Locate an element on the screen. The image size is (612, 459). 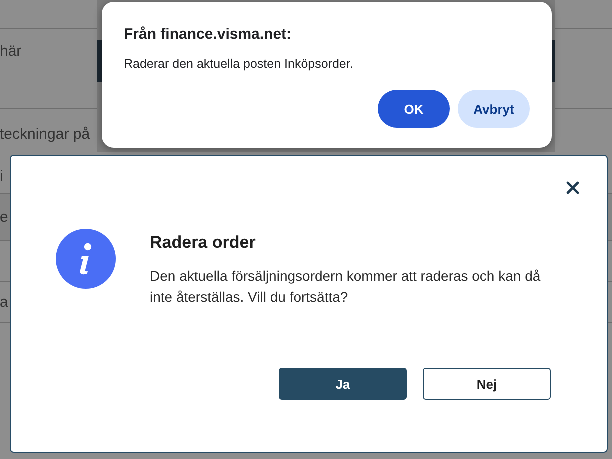
no-button: Nej is located at coordinates (487, 384).